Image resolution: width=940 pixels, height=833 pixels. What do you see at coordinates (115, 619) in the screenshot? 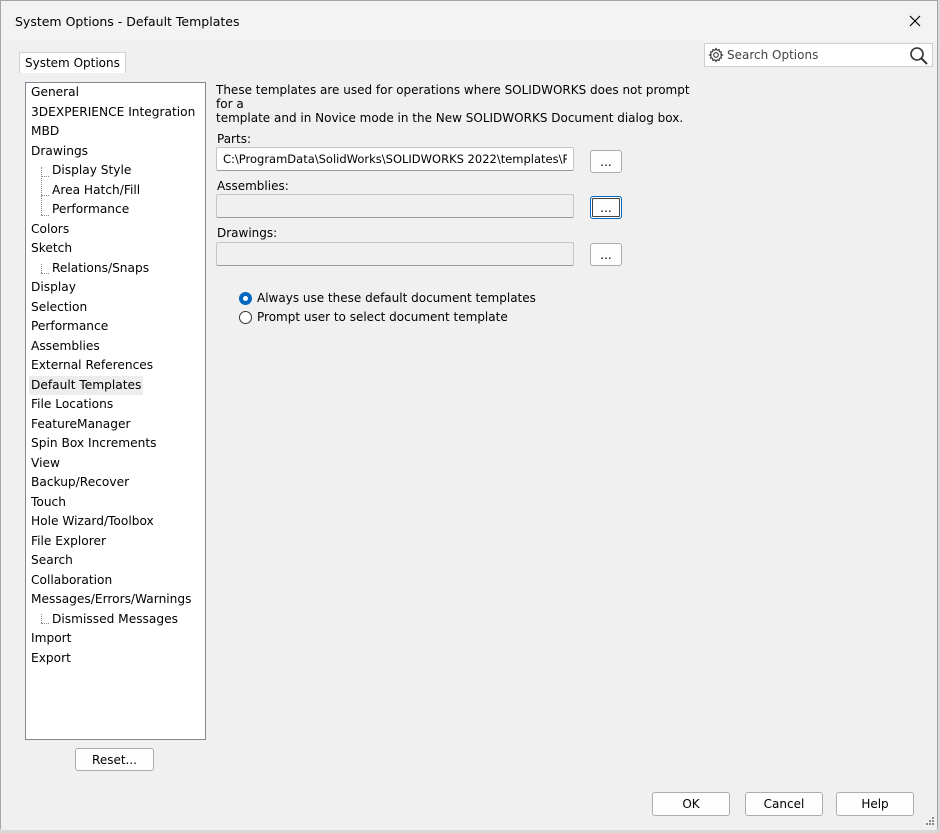
I see `tree-item-dismissed-messages: Dismissed Messages` at bounding box center [115, 619].